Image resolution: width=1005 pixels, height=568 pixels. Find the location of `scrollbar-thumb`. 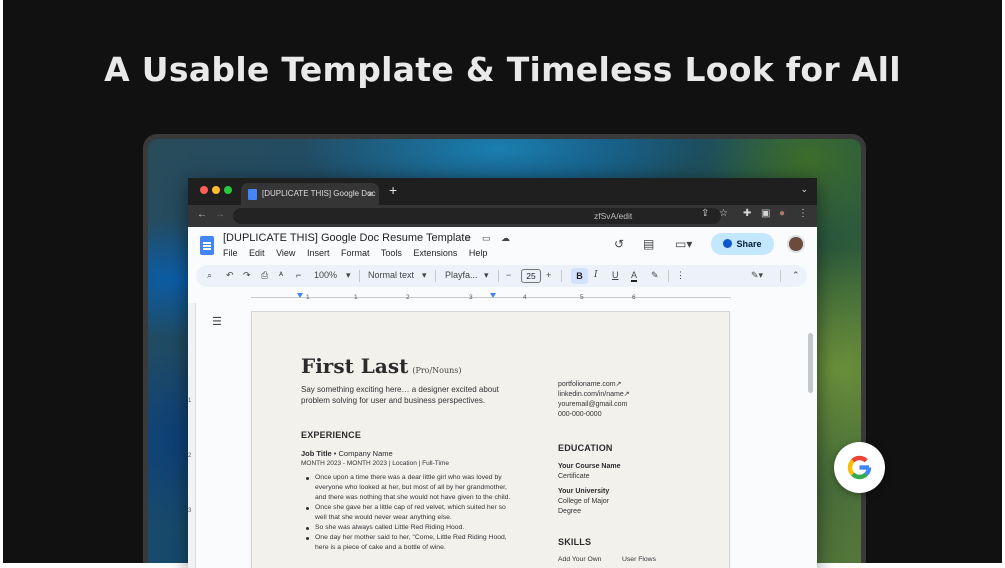

scrollbar-thumb is located at coordinates (810, 363).